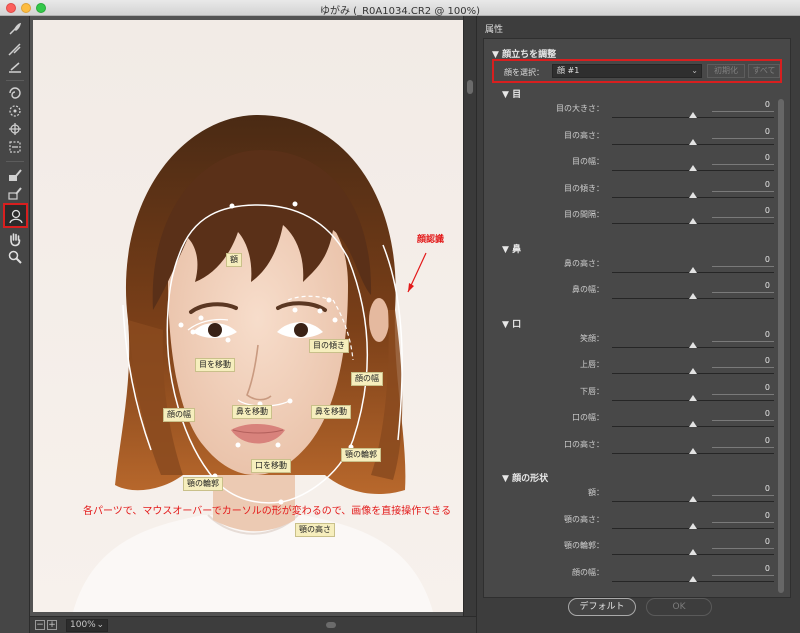  What do you see at coordinates (400, 11) in the screenshot?
I see `window-title: ゆがみ (_R0A1034.CR2 @ 100%)` at bounding box center [400, 11].